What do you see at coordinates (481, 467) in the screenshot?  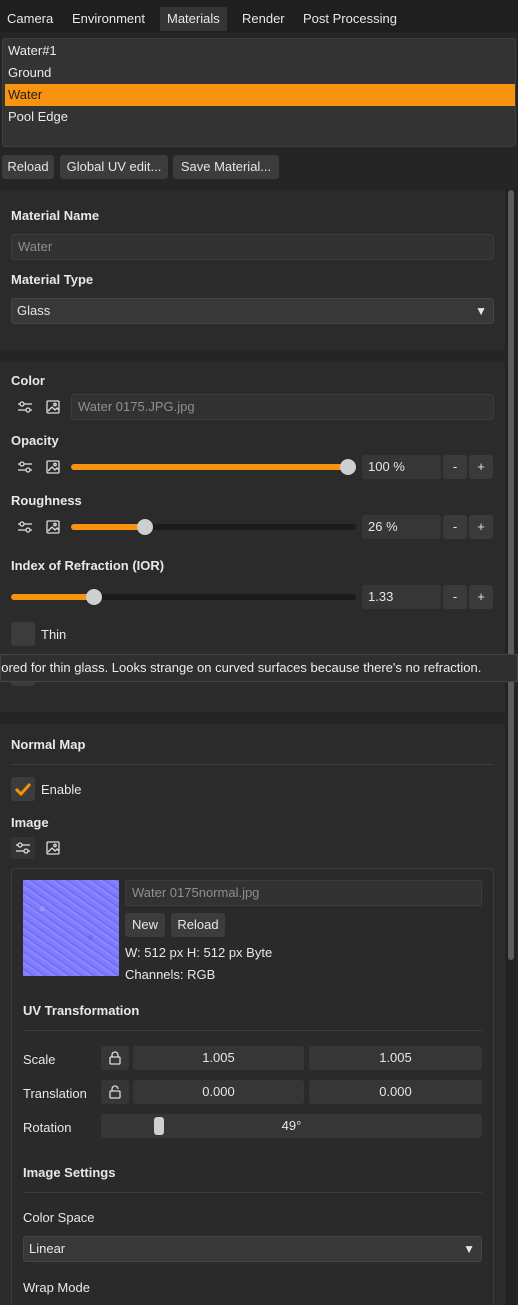 I see `opacity-increment-button: +` at bounding box center [481, 467].